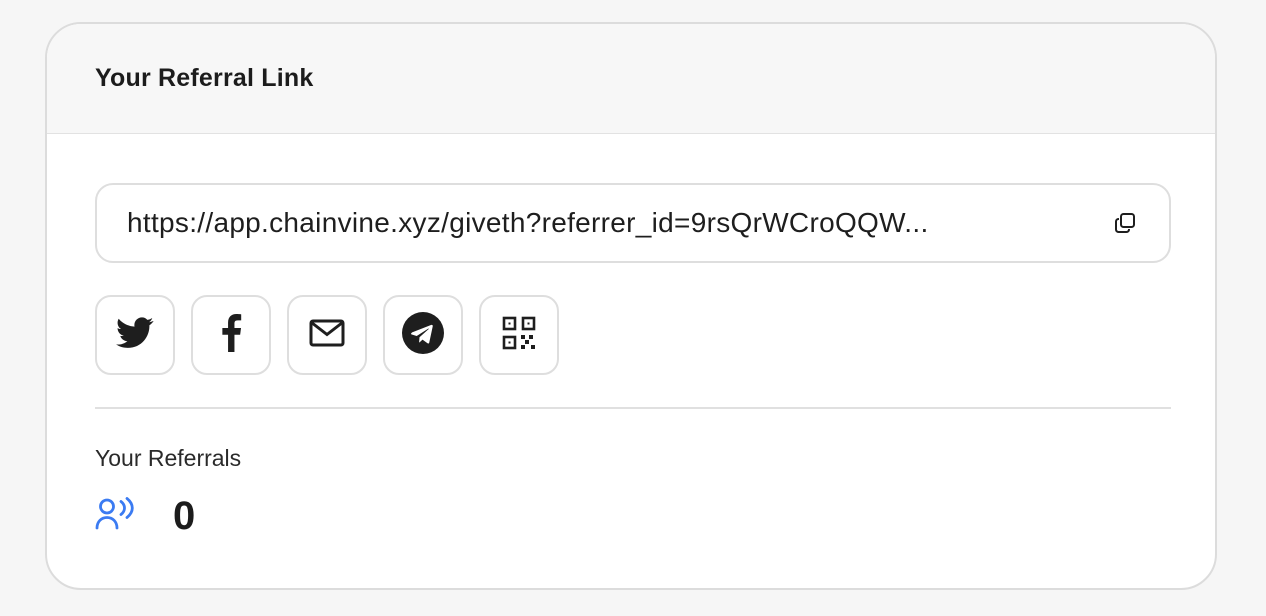 This screenshot has height=616, width=1266. I want to click on twitter-icon, so click(135, 335).